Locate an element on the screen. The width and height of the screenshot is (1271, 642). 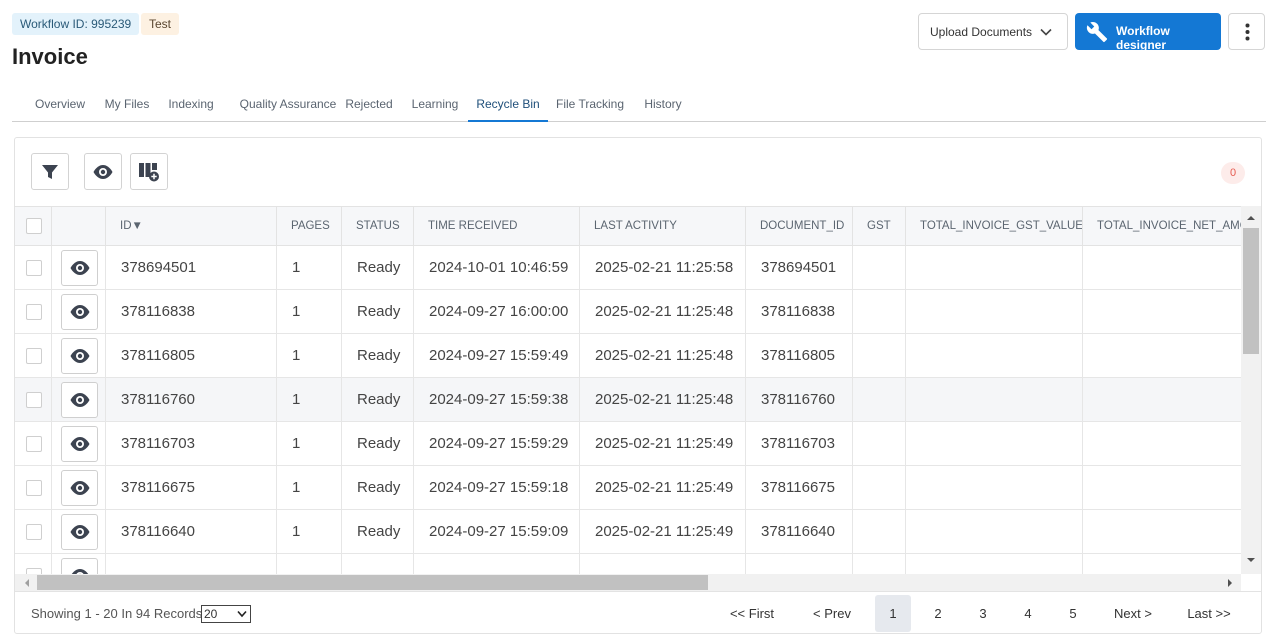
page-2-button: 2 is located at coordinates (938, 613).